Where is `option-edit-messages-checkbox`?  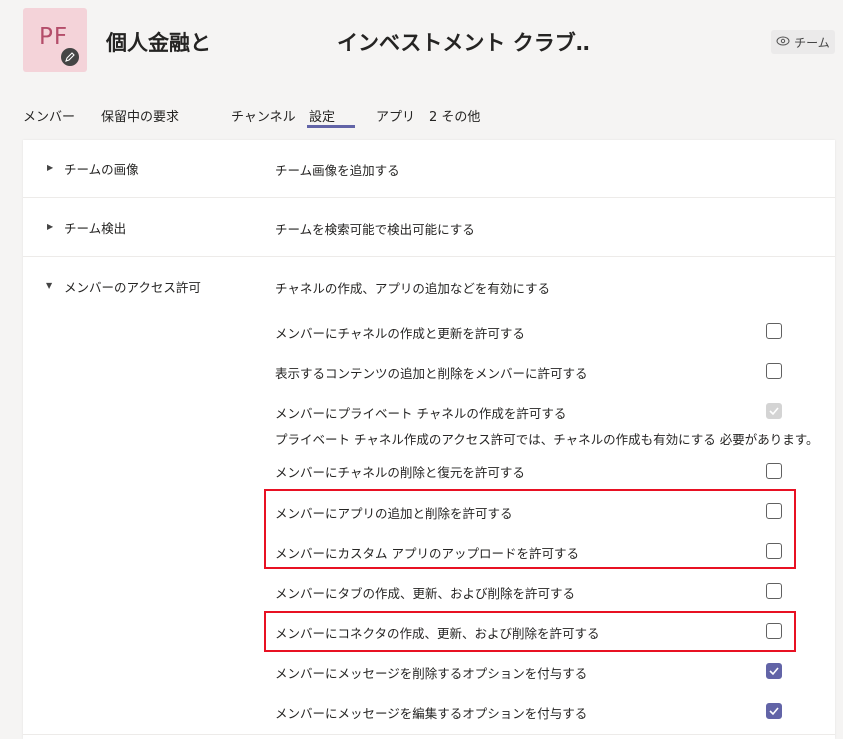
option-edit-messages-checkbox is located at coordinates (774, 711).